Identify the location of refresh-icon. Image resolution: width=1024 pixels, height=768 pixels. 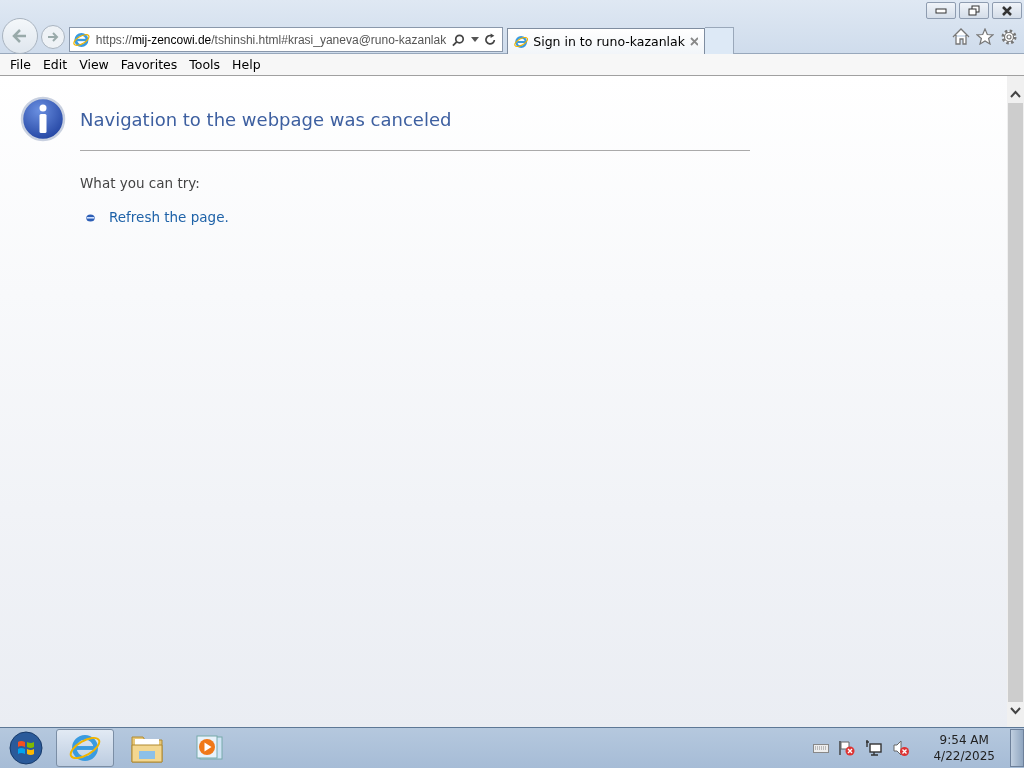
(490, 39).